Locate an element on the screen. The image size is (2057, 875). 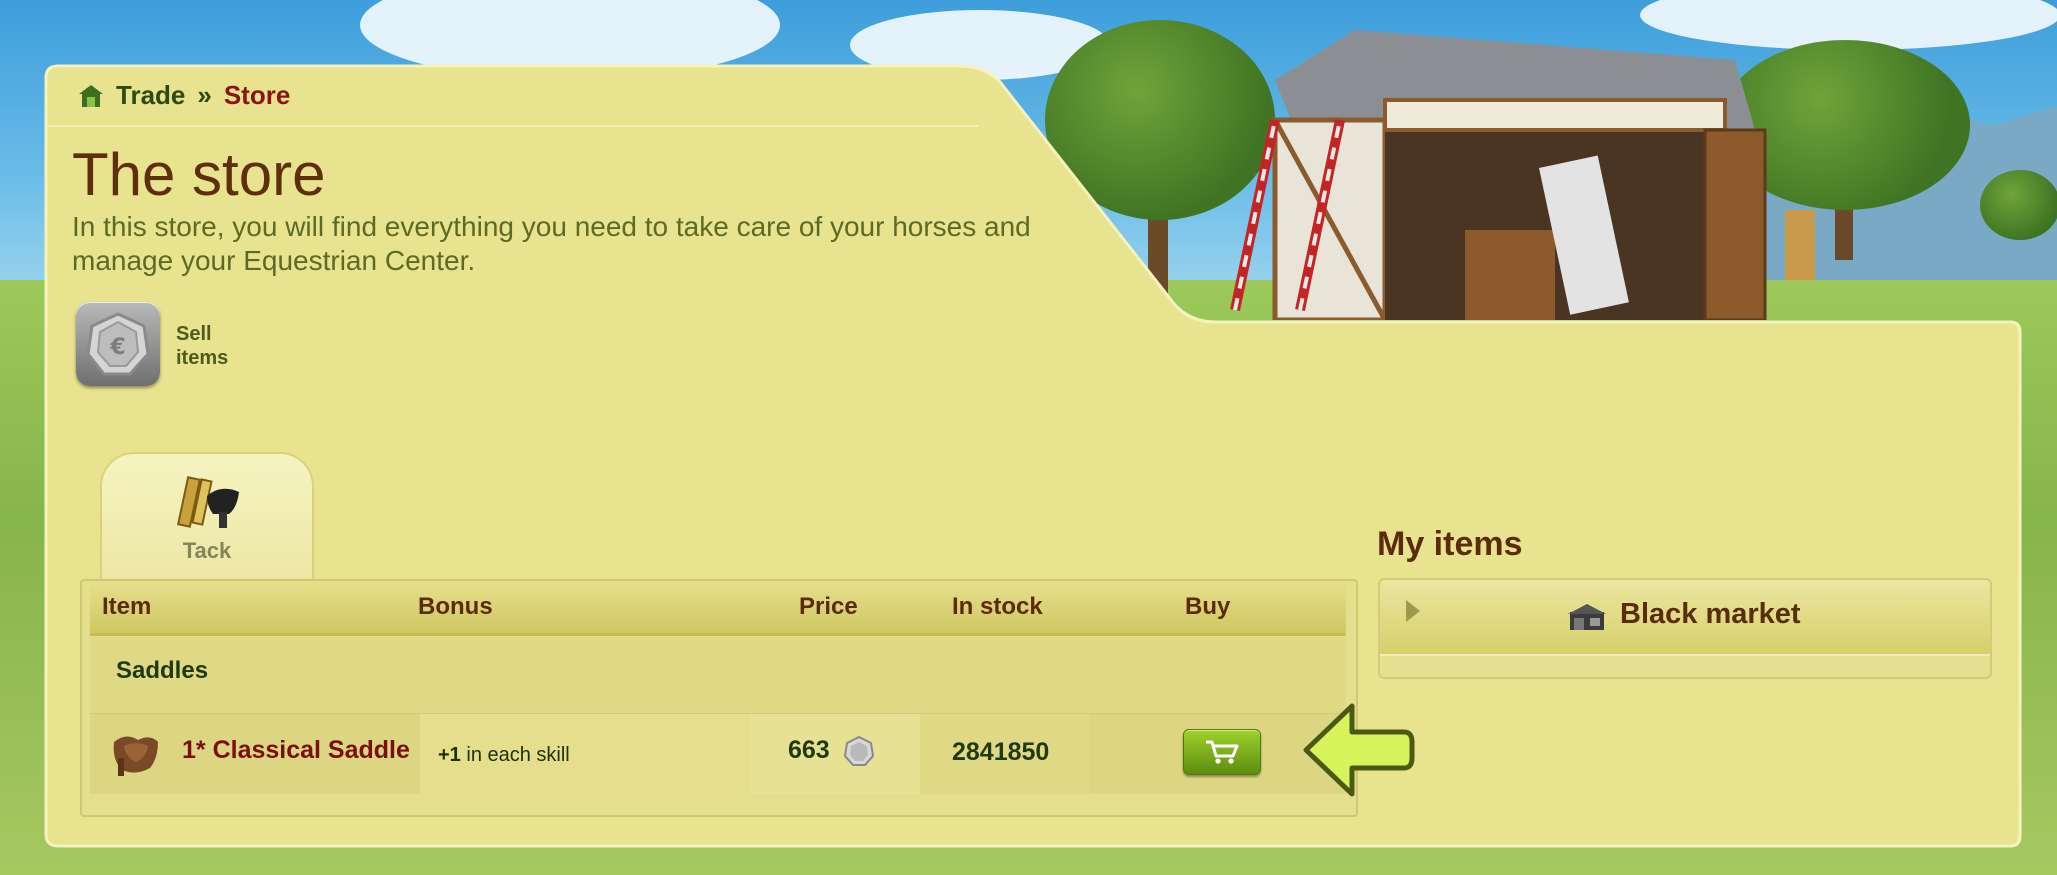
item-bonus: +1 in each skill is located at coordinates (504, 755).